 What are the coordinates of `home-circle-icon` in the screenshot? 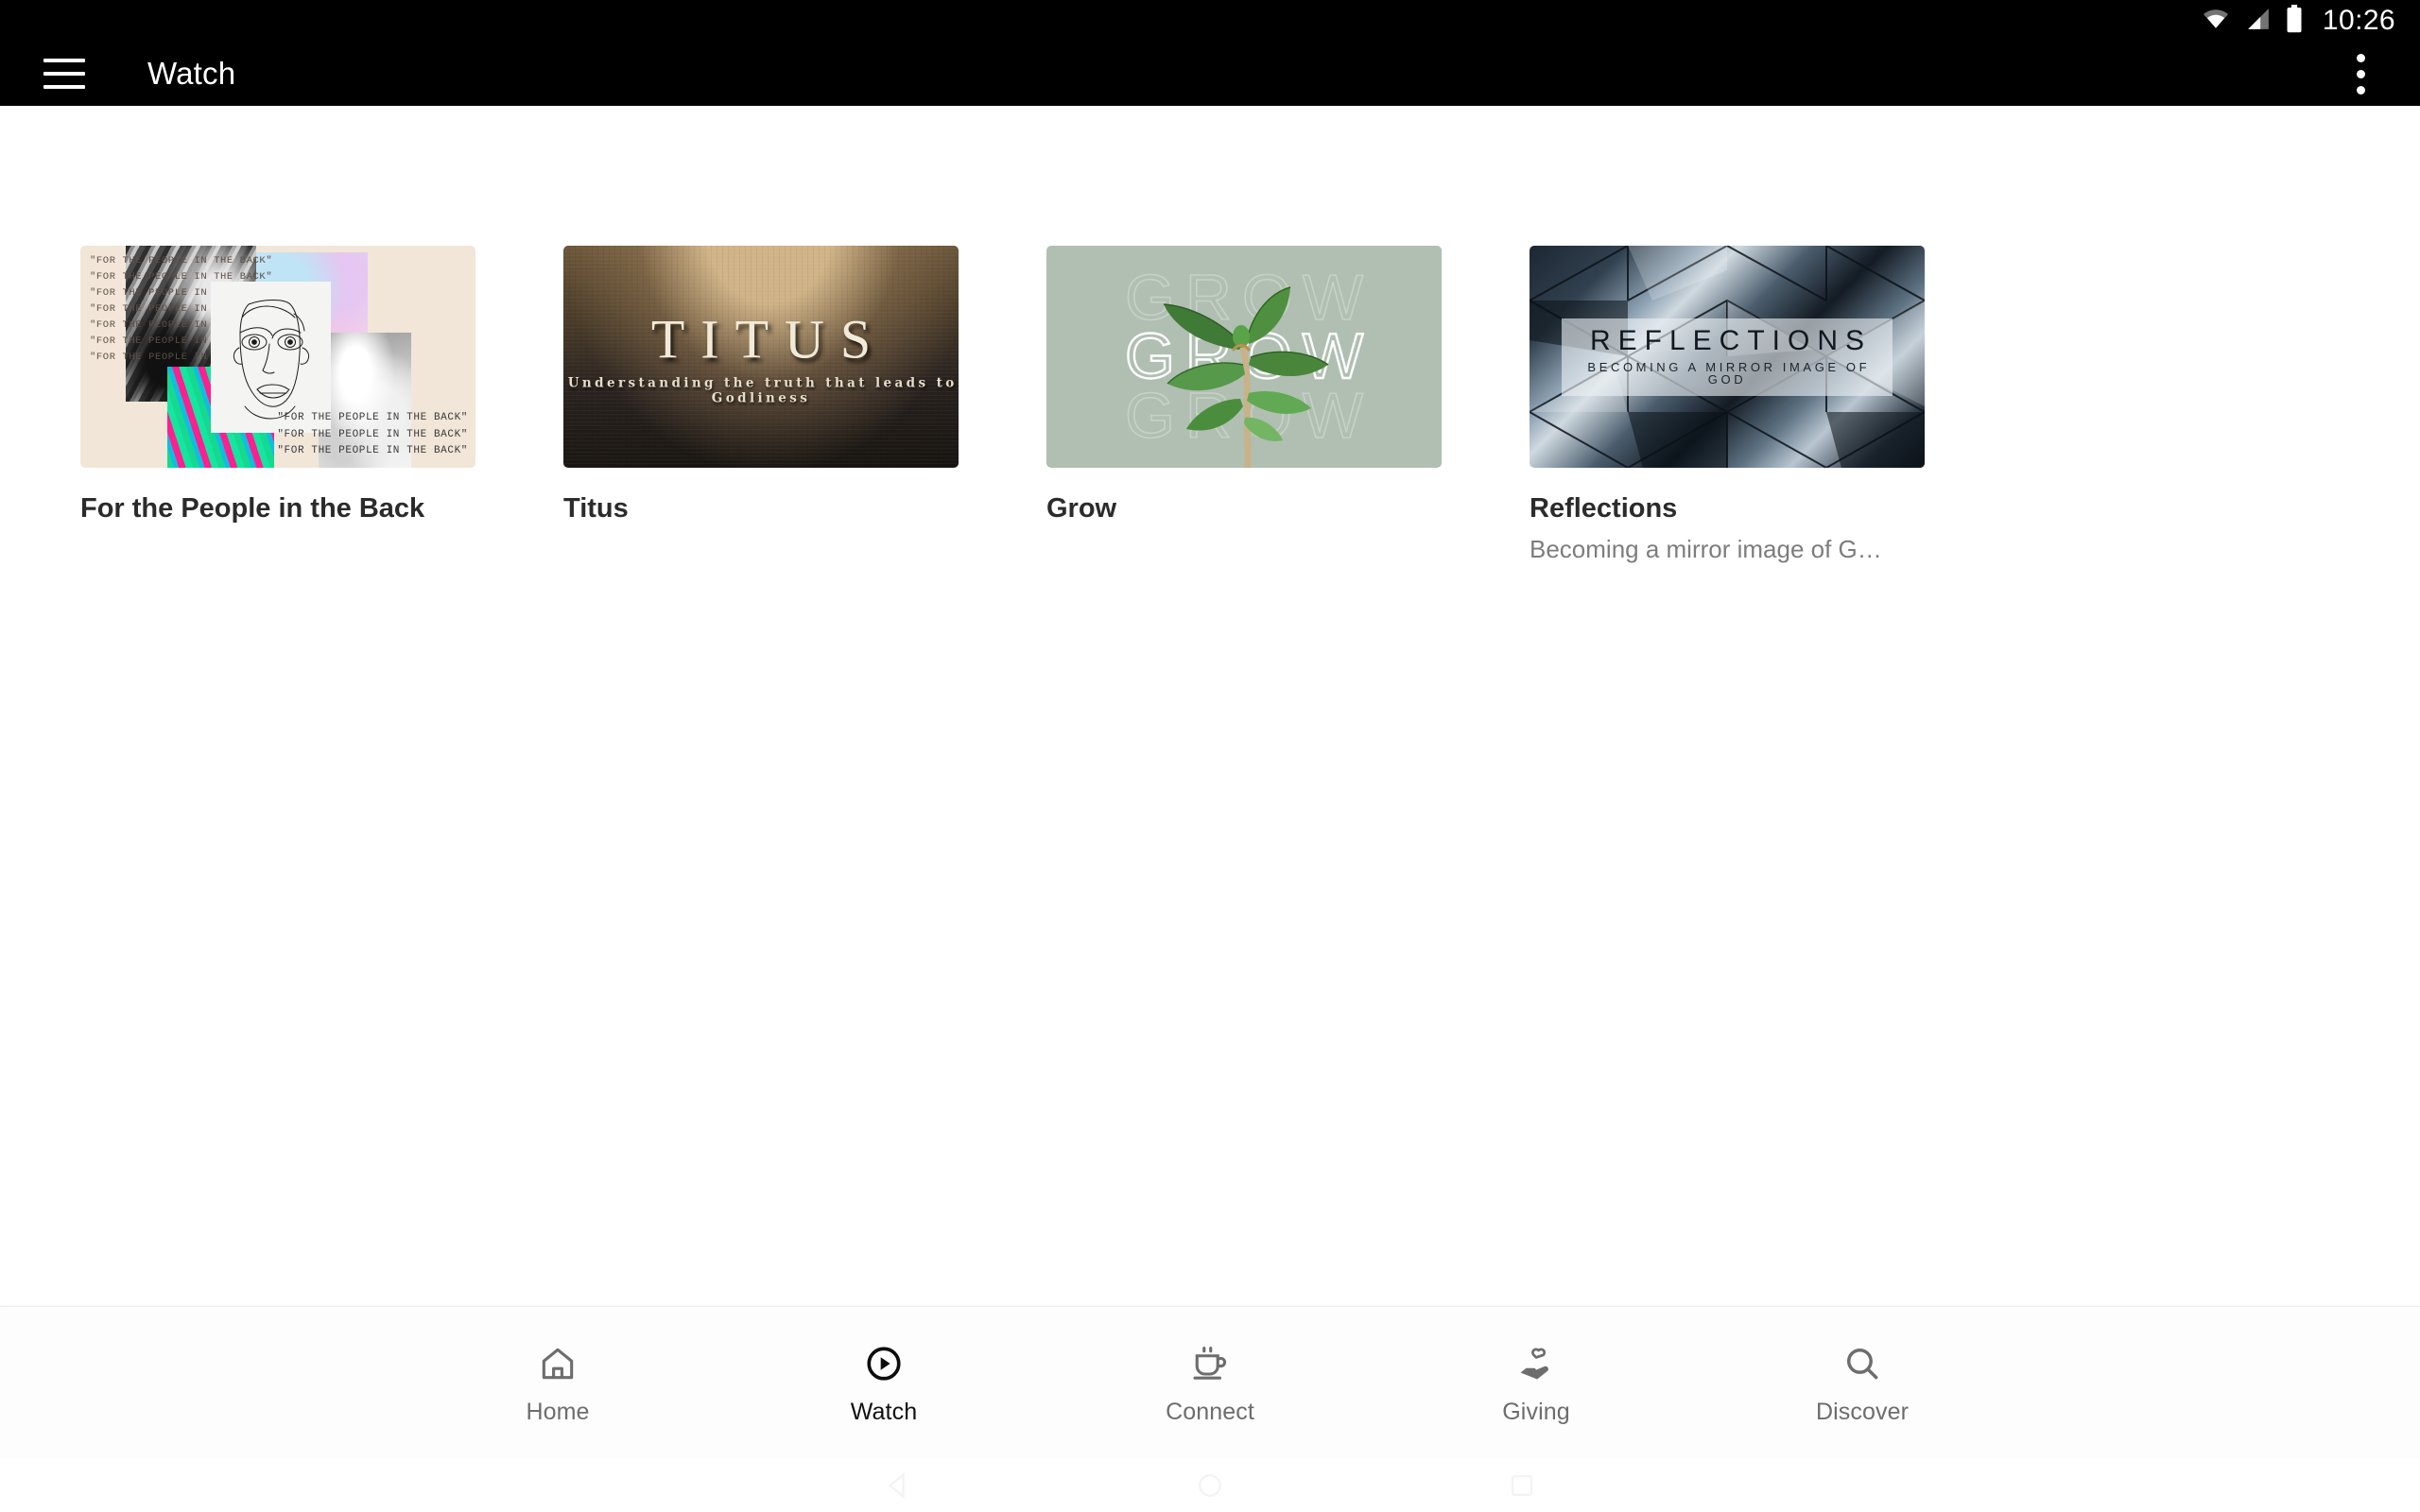 It's located at (1210, 1485).